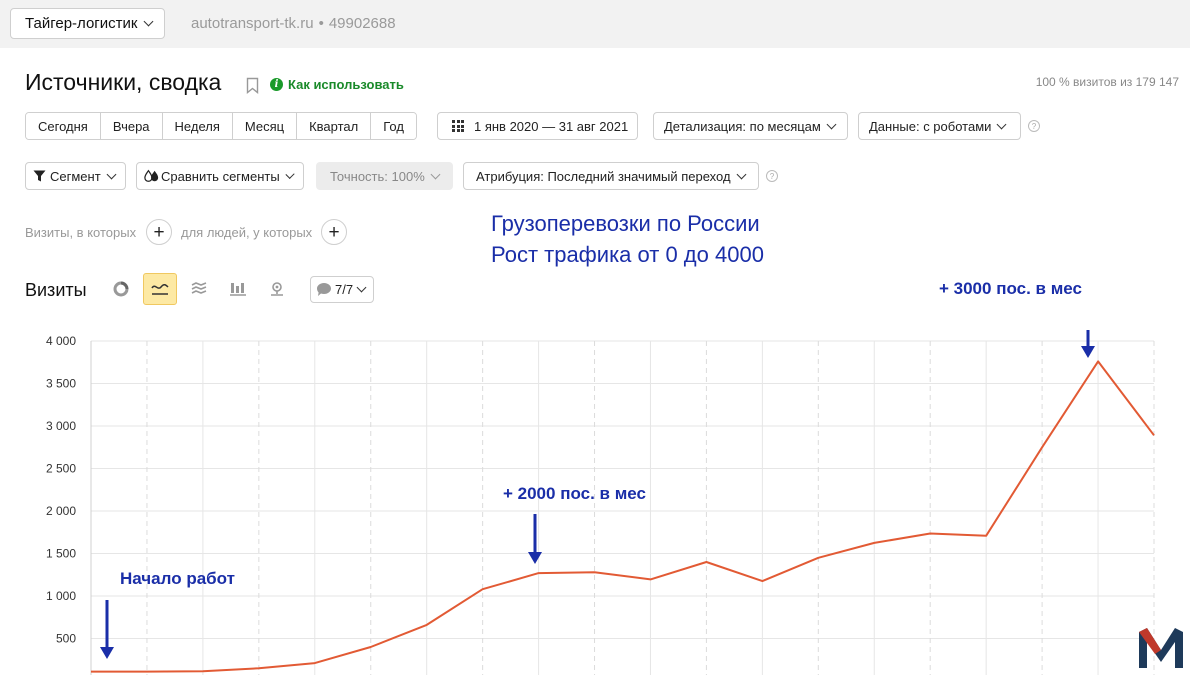 This screenshot has height=675, width=1190. Describe the element at coordinates (61, 554) in the screenshot. I see `y-tick-label: 1 500` at that location.